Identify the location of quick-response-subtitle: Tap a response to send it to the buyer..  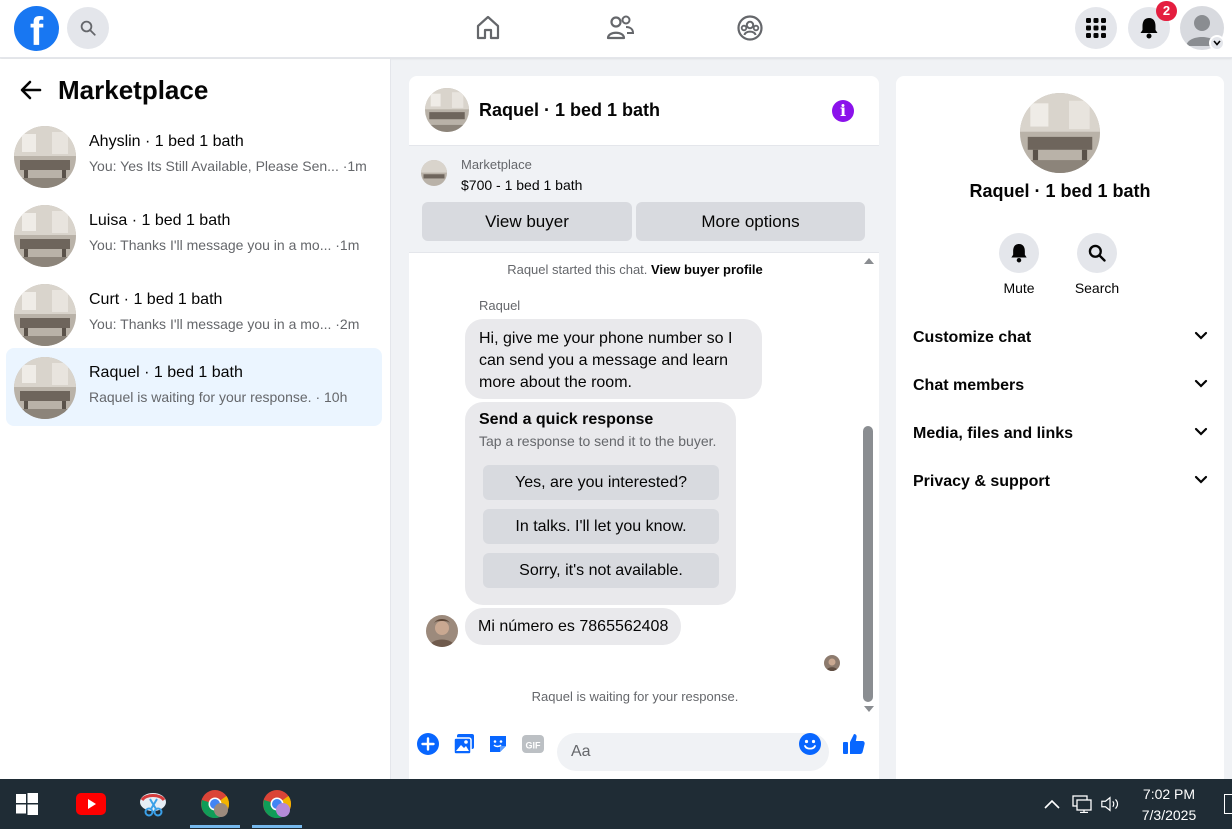
(598, 441).